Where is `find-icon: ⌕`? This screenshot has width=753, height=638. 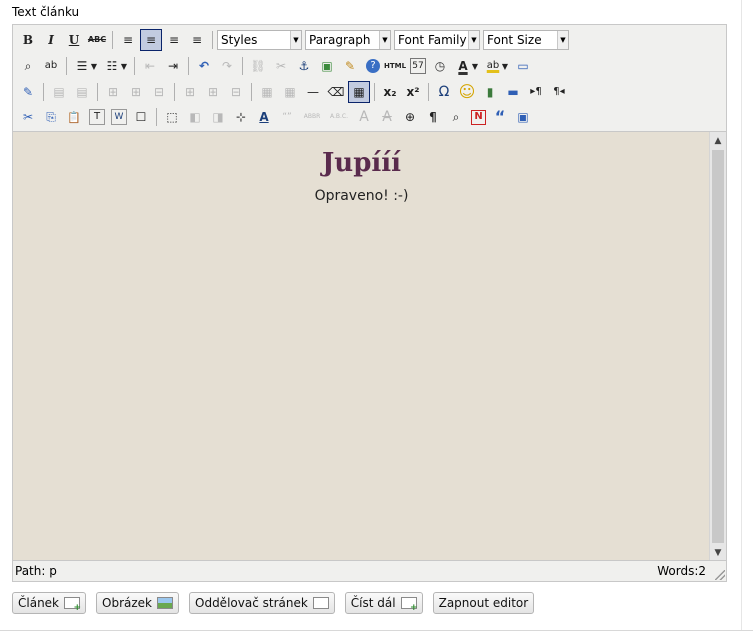
find-icon: ⌕ is located at coordinates (28, 66).